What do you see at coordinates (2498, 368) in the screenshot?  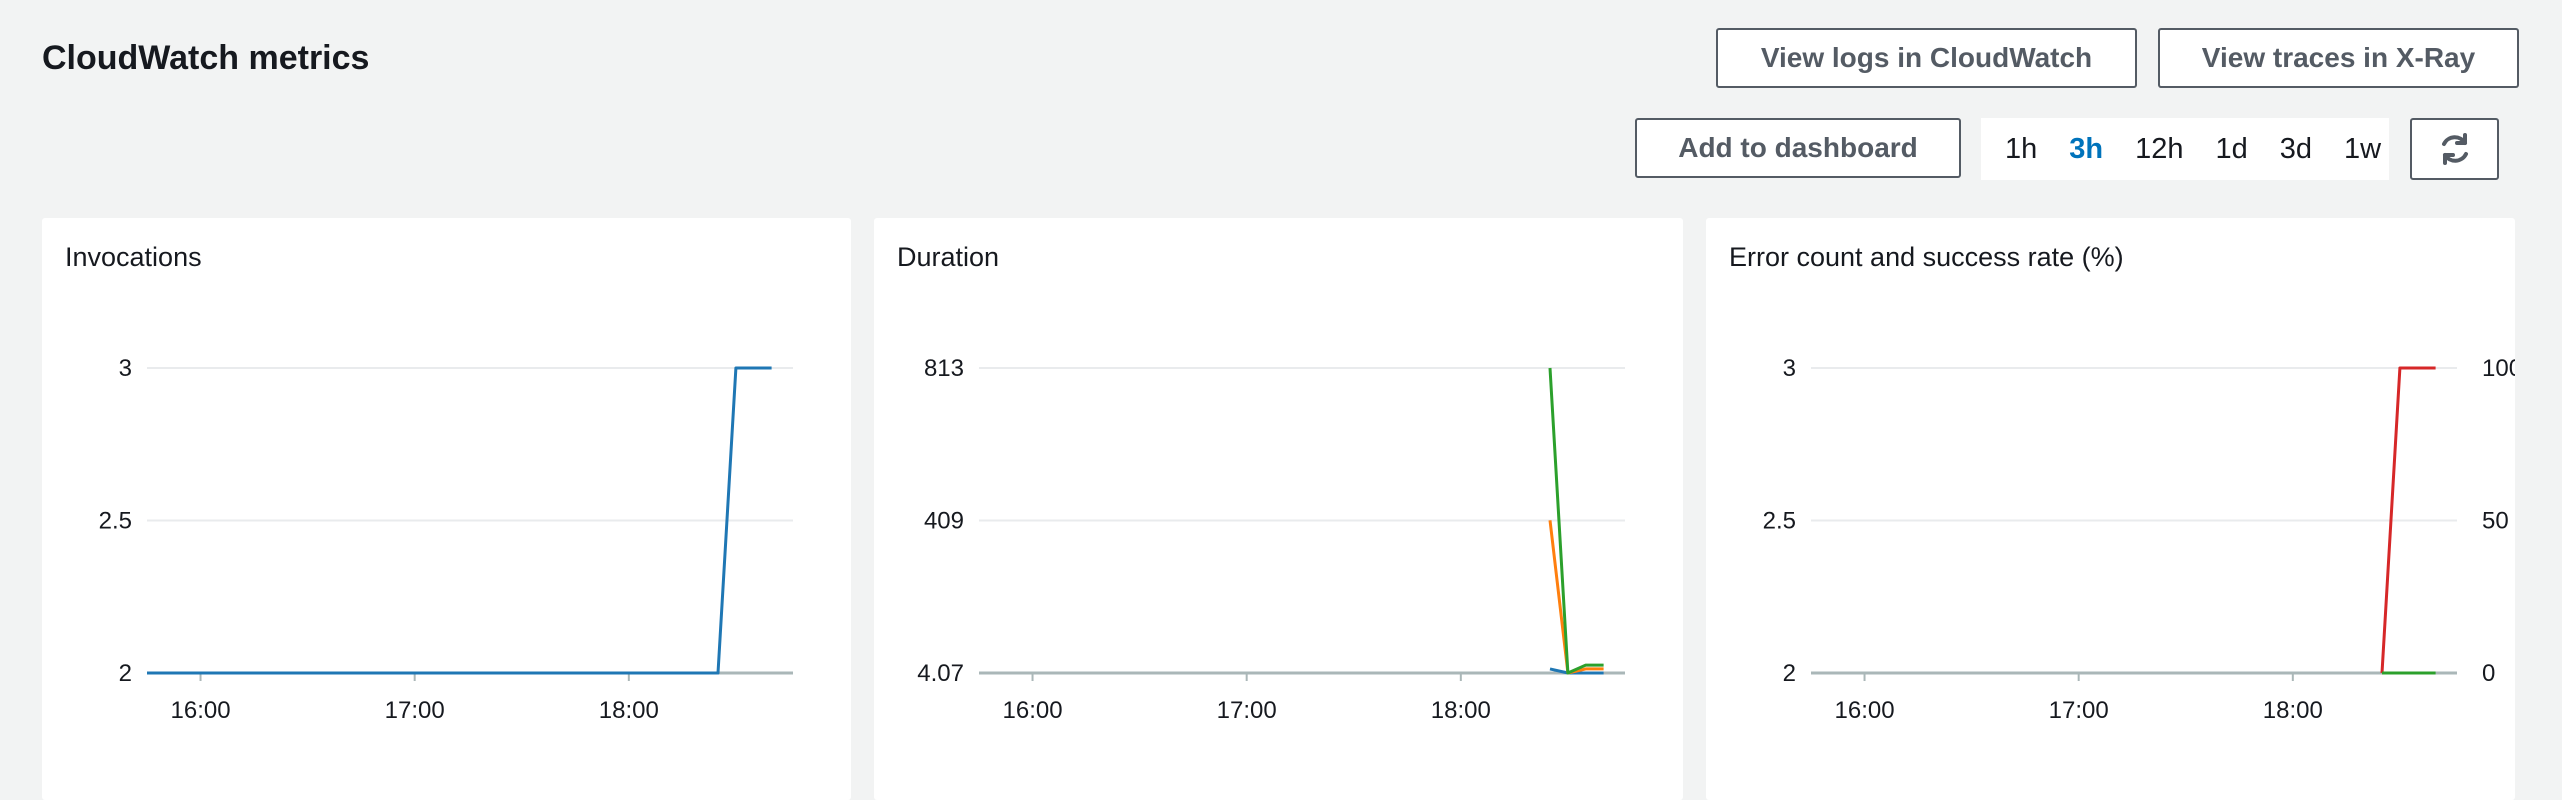 I see `y2-tick-label: 100` at bounding box center [2498, 368].